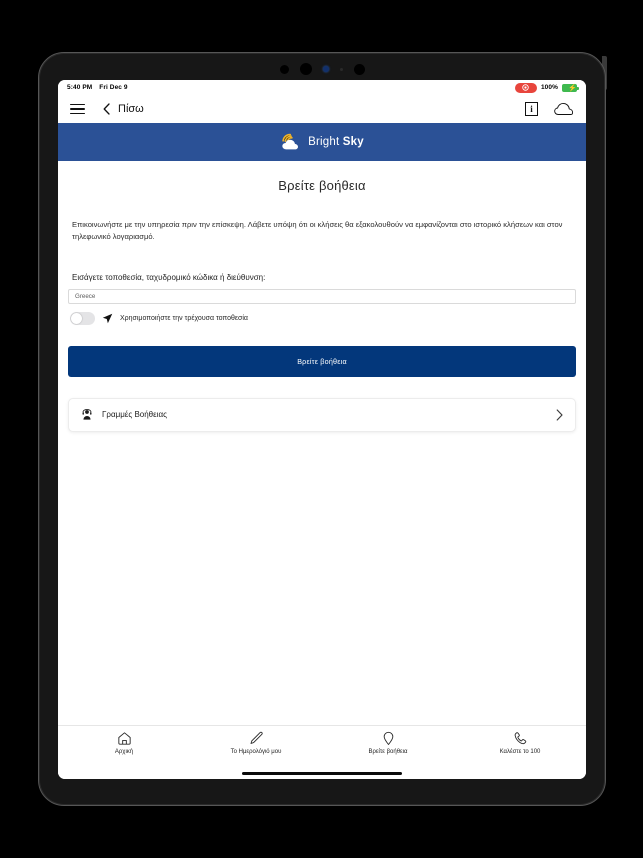 This screenshot has height=858, width=643. I want to click on tab-home: Αρχική, so click(124, 743).